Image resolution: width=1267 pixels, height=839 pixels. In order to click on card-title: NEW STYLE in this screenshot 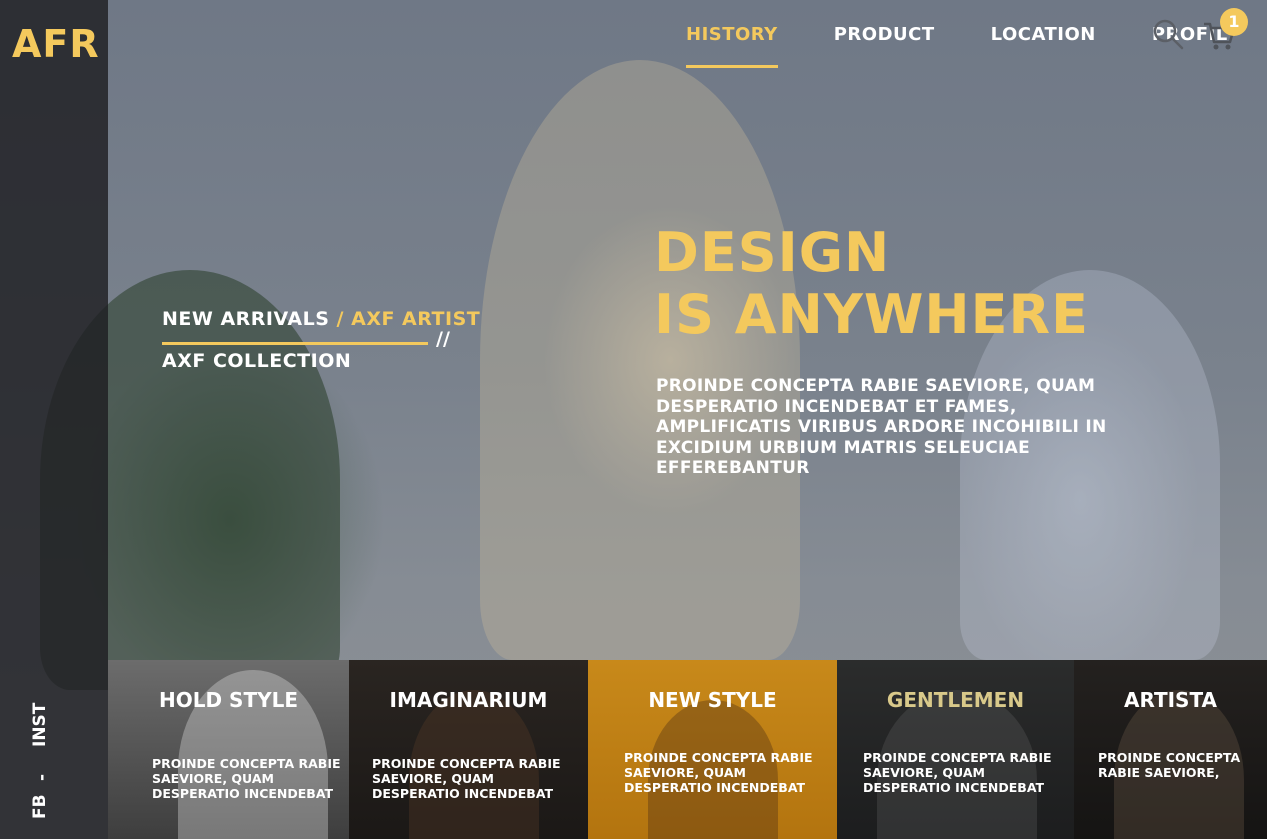, I will do `click(712, 700)`.